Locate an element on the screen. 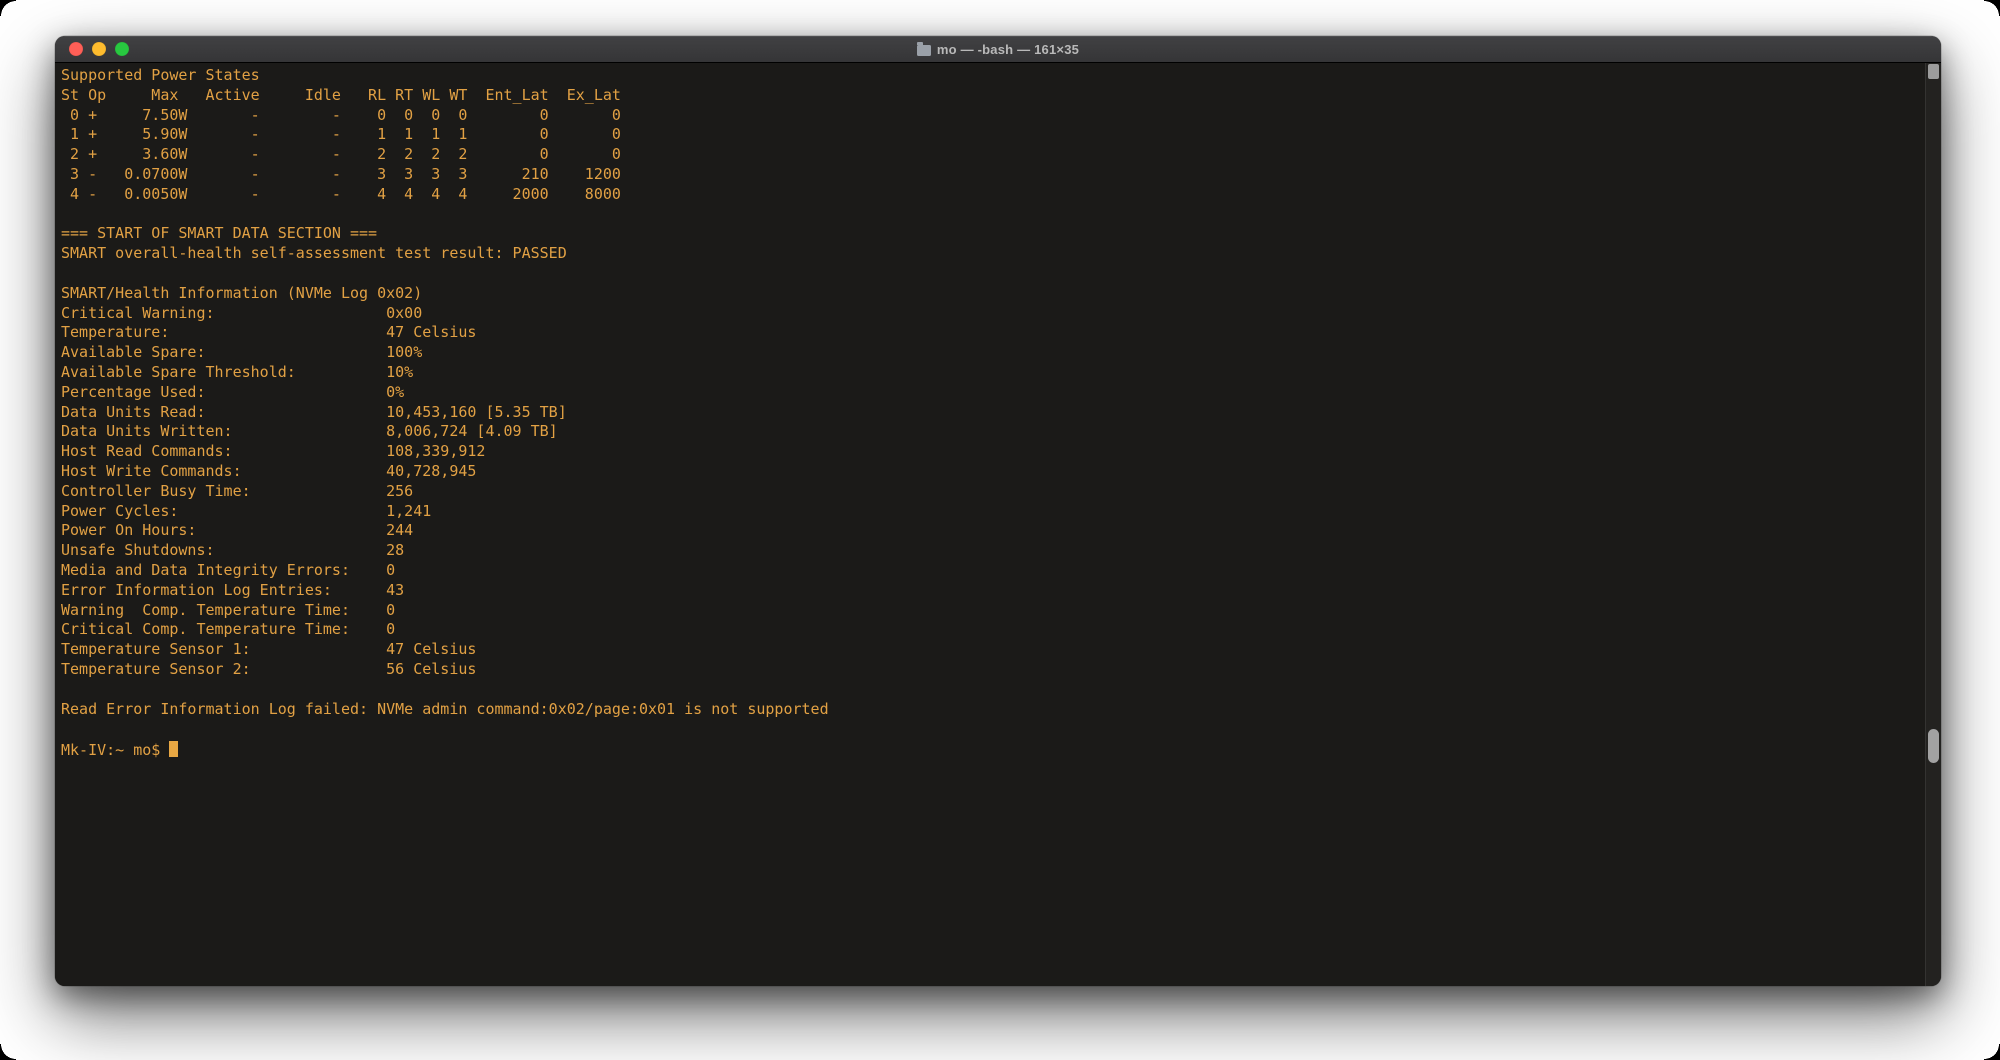 The width and height of the screenshot is (2000, 1060). terminal-cursor is located at coordinates (174, 749).